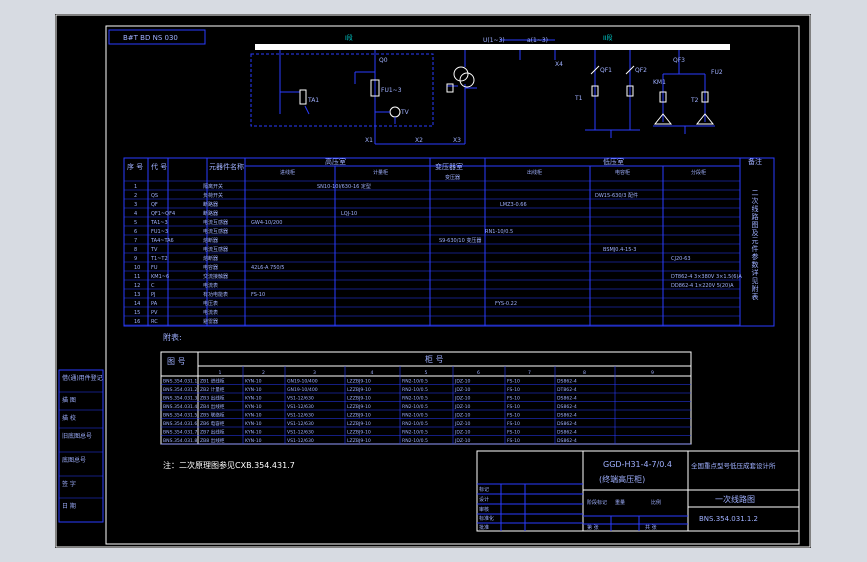  What do you see at coordinates (728, 519) in the screenshot?
I see `tb-drawing-no: BNS.354.031.1.2` at bounding box center [728, 519].